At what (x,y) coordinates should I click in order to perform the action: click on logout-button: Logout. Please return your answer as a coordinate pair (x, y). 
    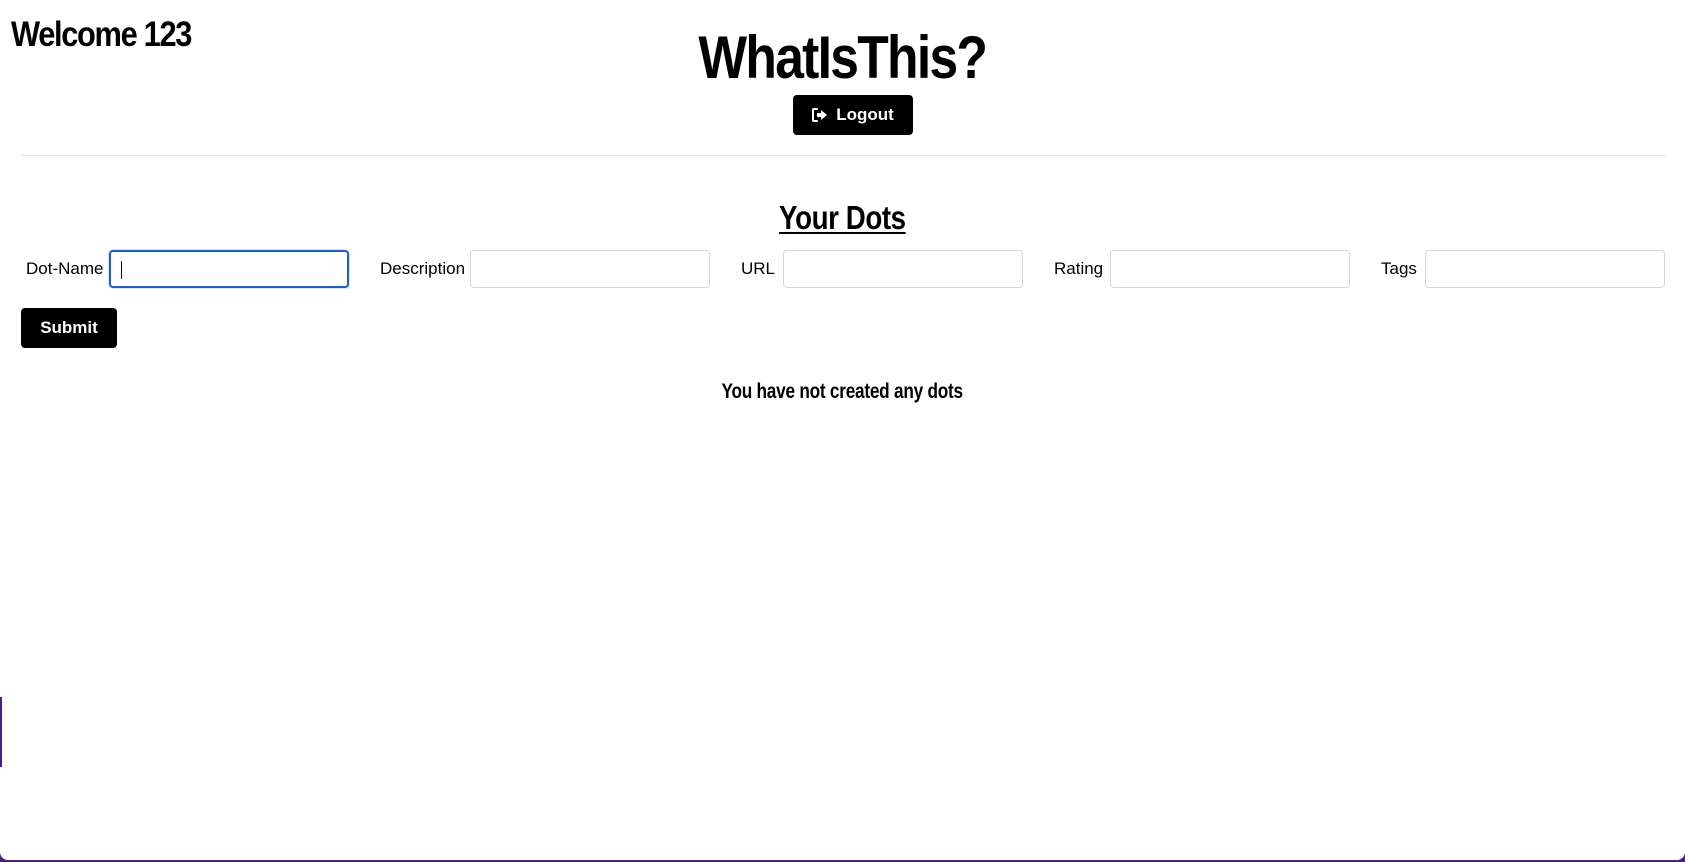
    Looking at the image, I should click on (853, 115).